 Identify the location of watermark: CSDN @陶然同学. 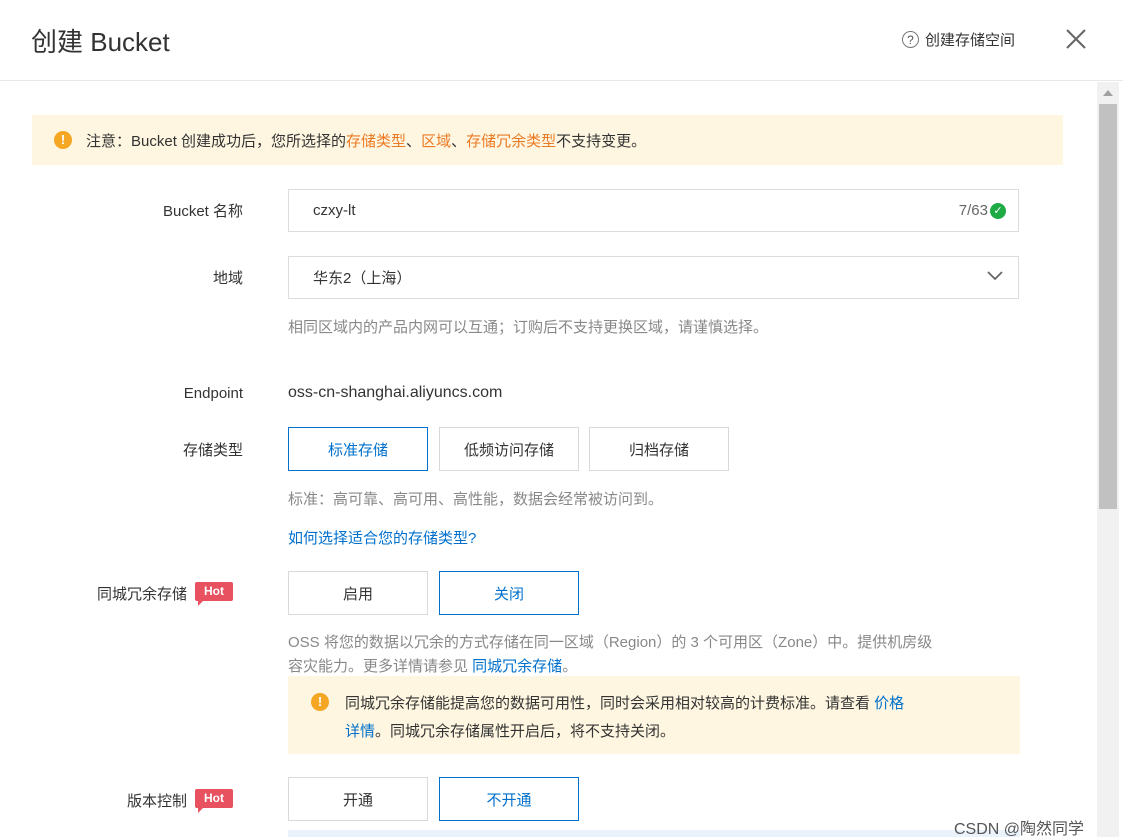
(1019, 829).